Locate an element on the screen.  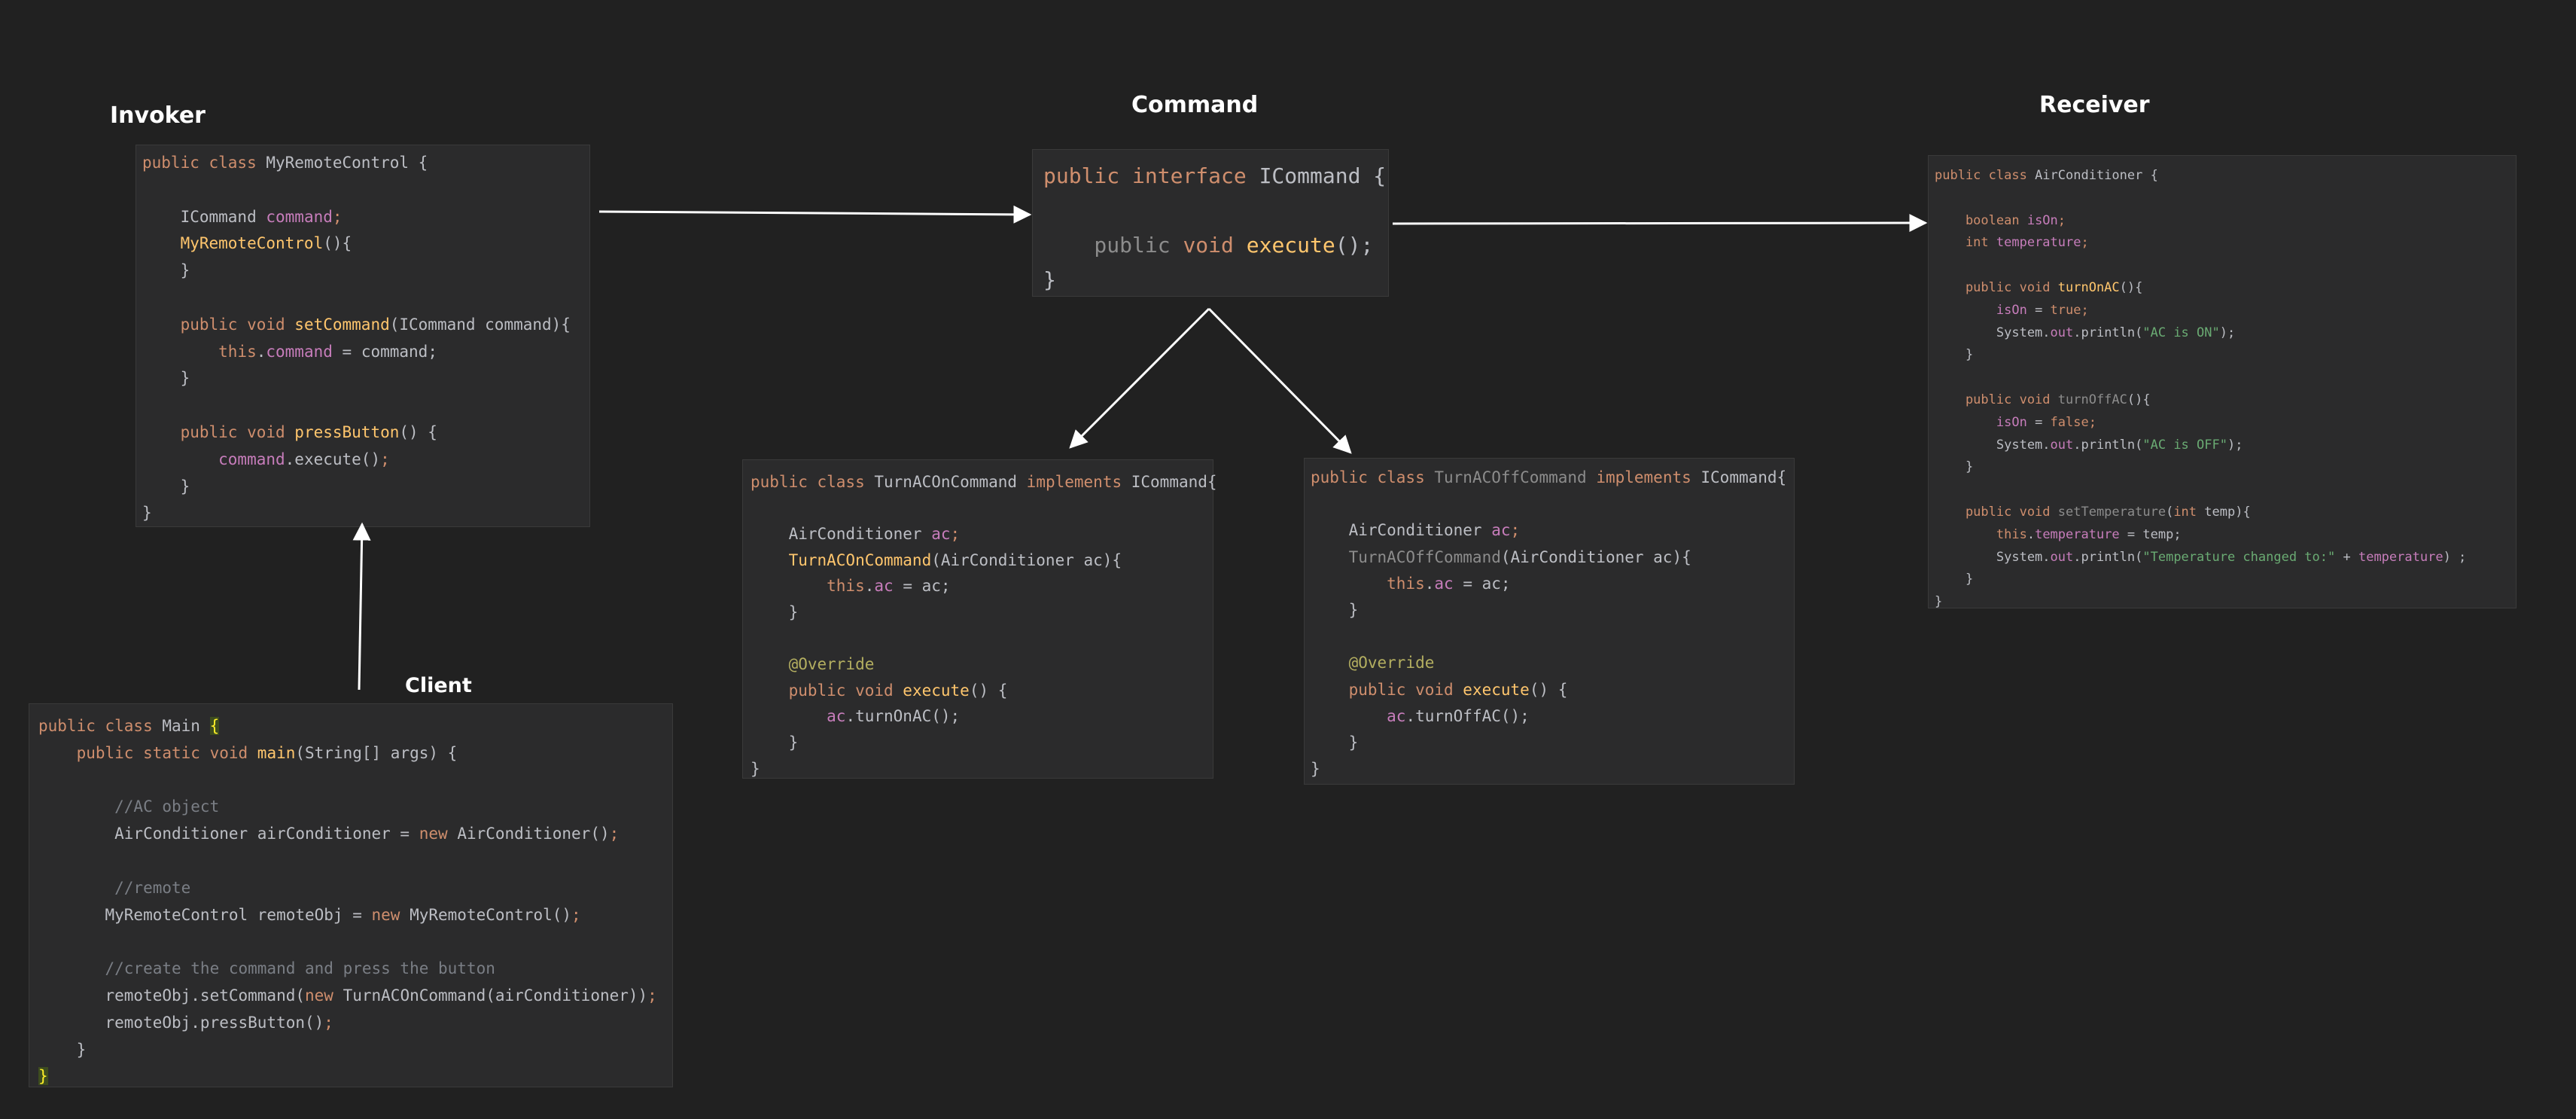
invoker-to-command-arrow is located at coordinates (815, 214).